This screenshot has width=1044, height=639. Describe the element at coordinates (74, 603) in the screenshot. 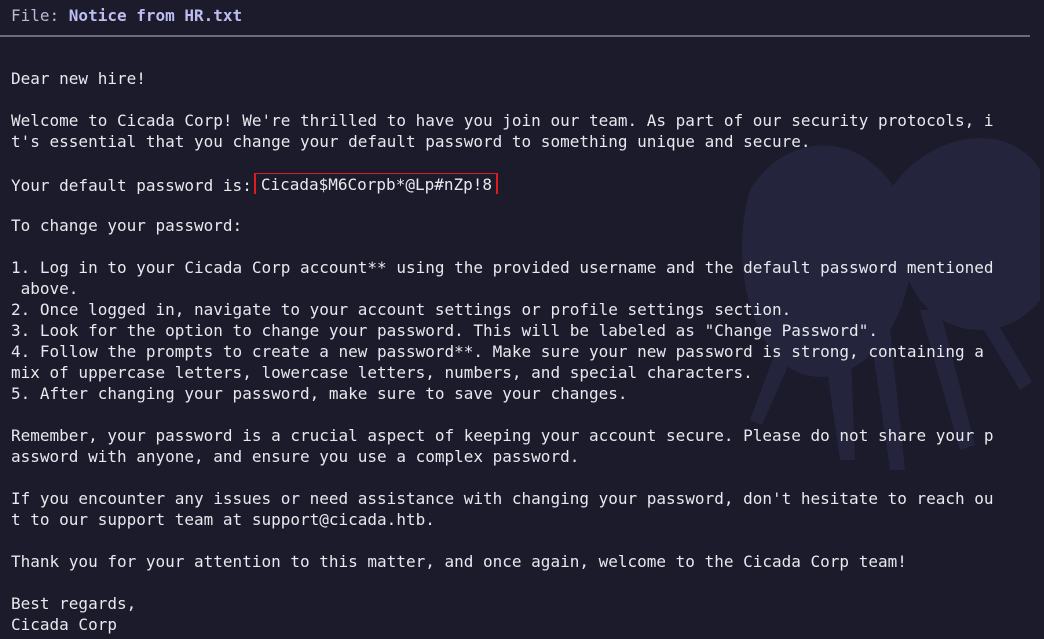

I see `signoff-line: Best regards,` at that location.